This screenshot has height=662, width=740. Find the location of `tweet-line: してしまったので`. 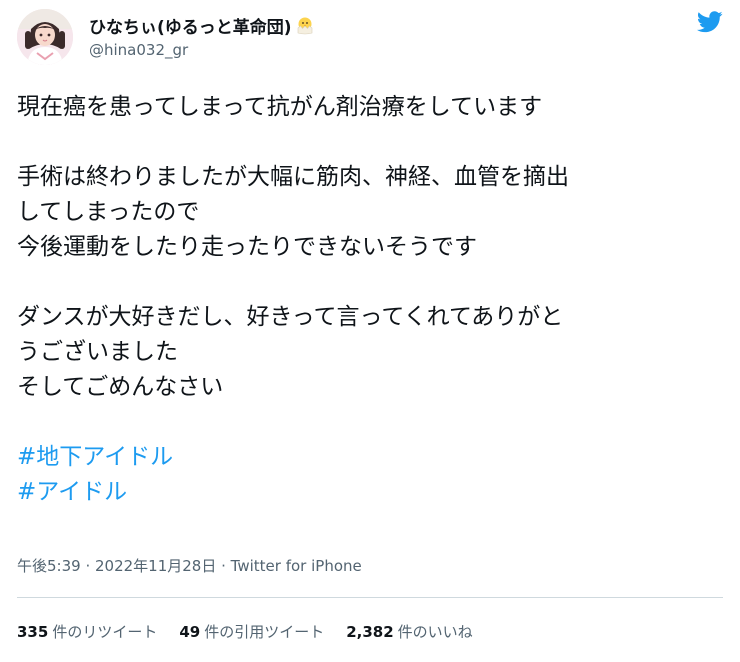

tweet-line: してしまったので is located at coordinates (108, 212).